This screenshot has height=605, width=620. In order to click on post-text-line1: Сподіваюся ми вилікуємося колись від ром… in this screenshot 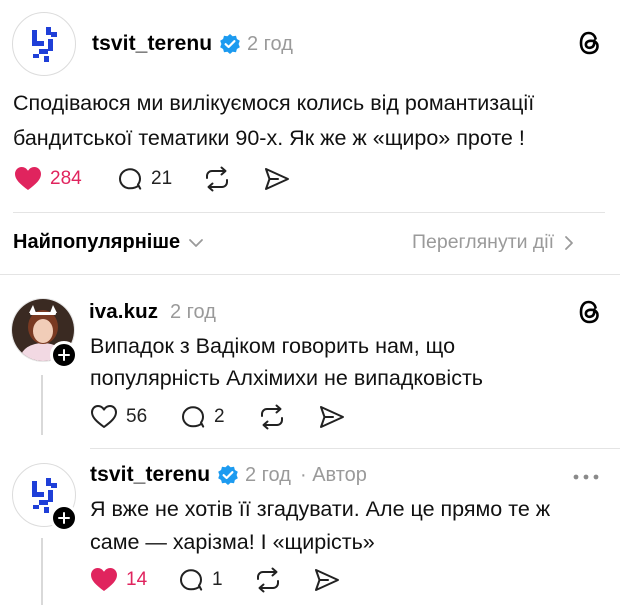, I will do `click(274, 103)`.